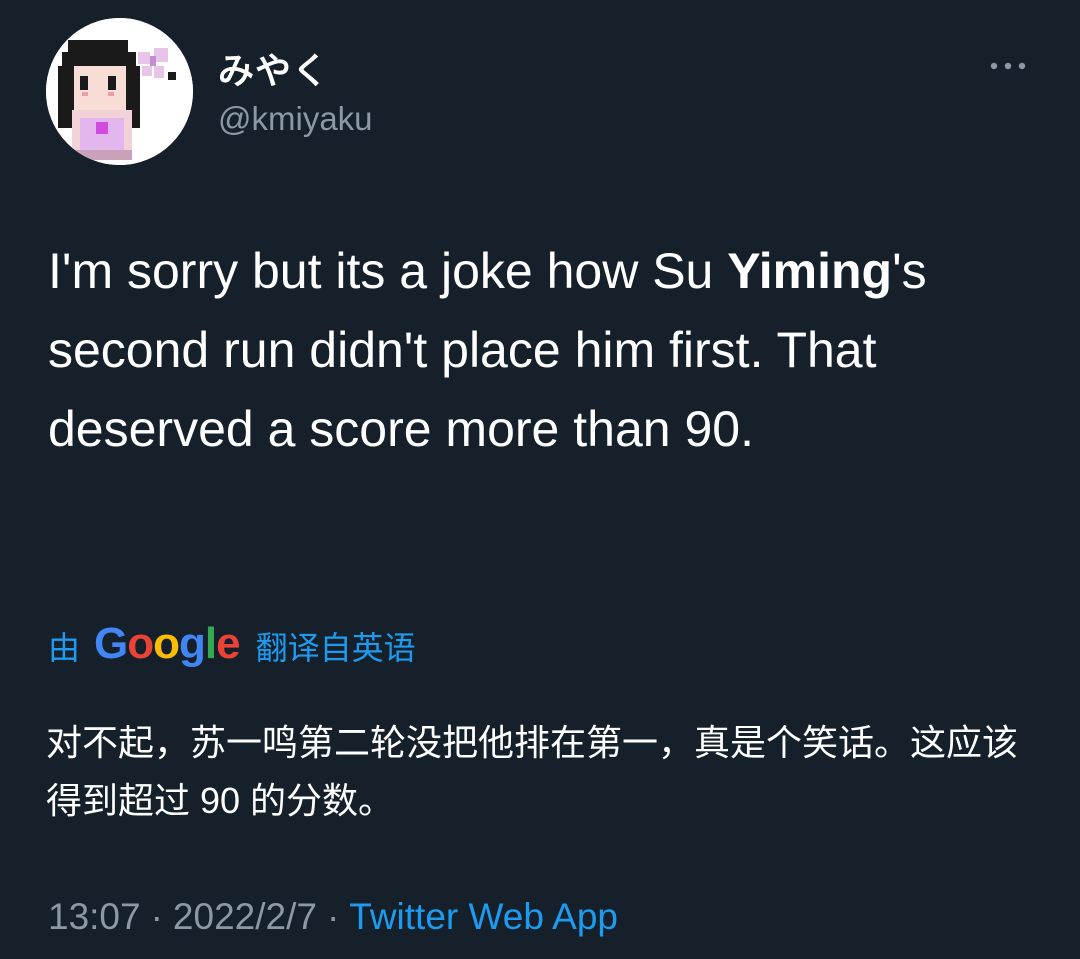 The height and width of the screenshot is (959, 1080). What do you see at coordinates (210, 643) in the screenshot?
I see `google-logo-letter: l` at bounding box center [210, 643].